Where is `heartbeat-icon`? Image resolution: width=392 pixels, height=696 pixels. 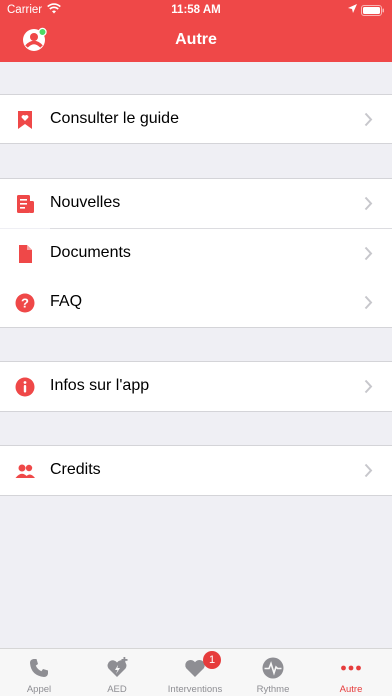 heartbeat-icon is located at coordinates (273, 668).